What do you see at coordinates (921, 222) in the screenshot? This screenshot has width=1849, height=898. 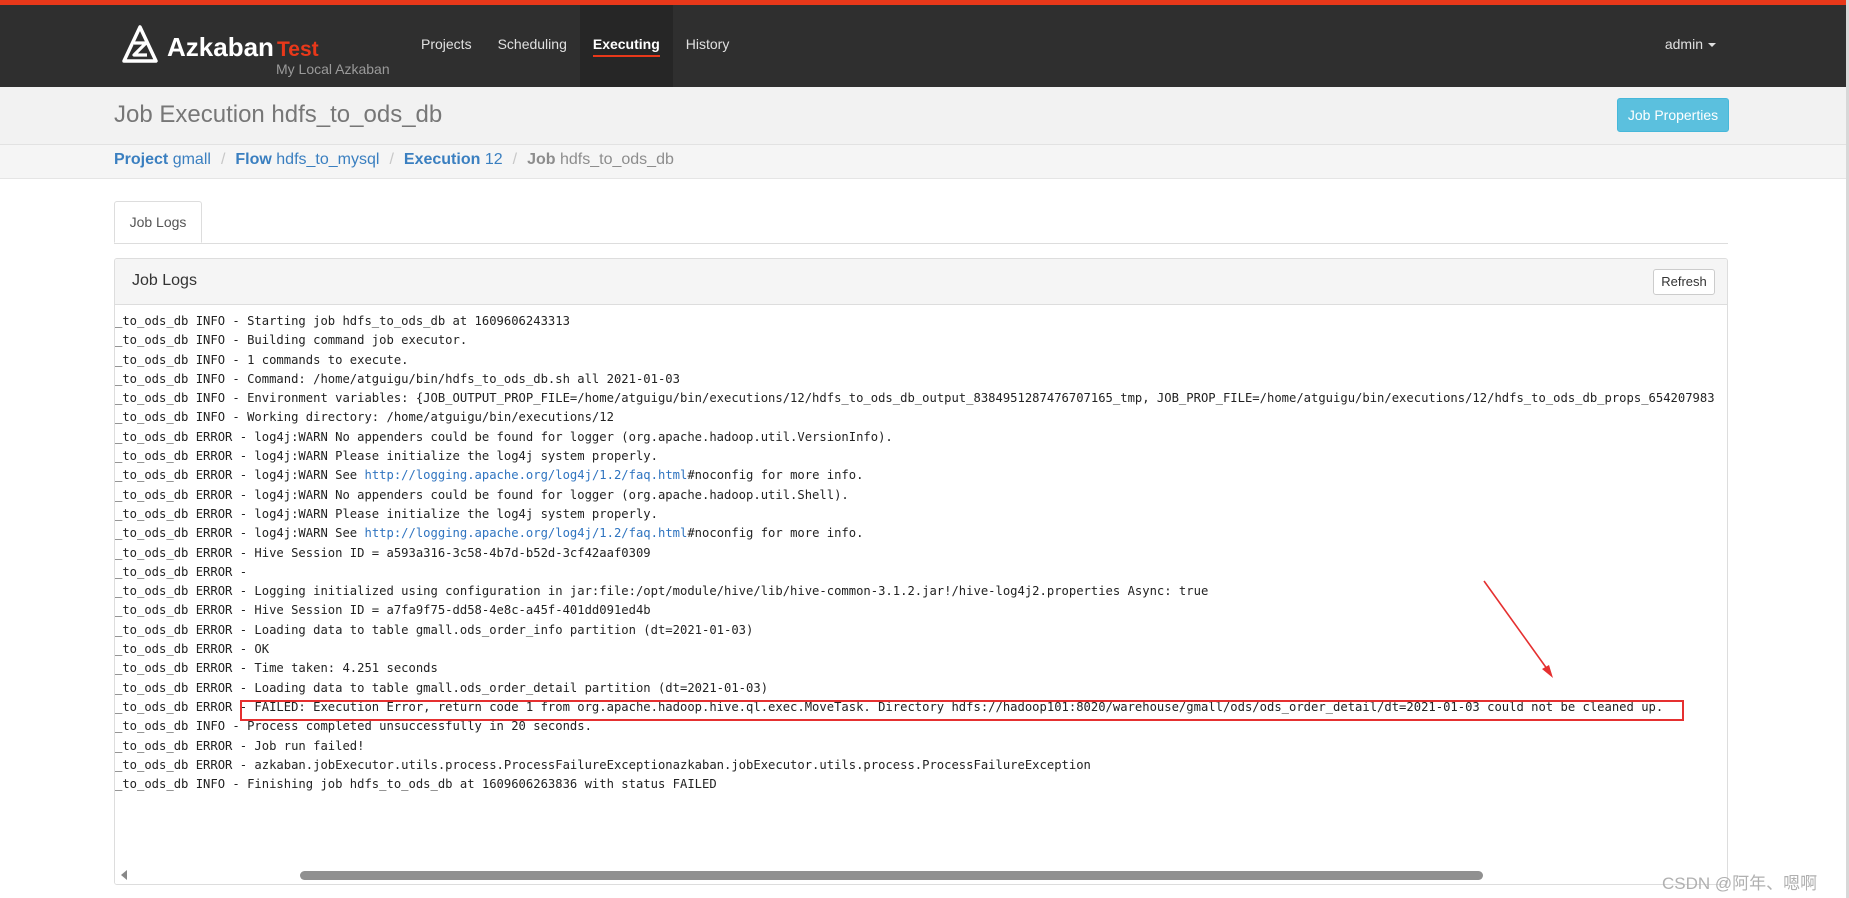 I see `tab-bar: Job Logs` at bounding box center [921, 222].